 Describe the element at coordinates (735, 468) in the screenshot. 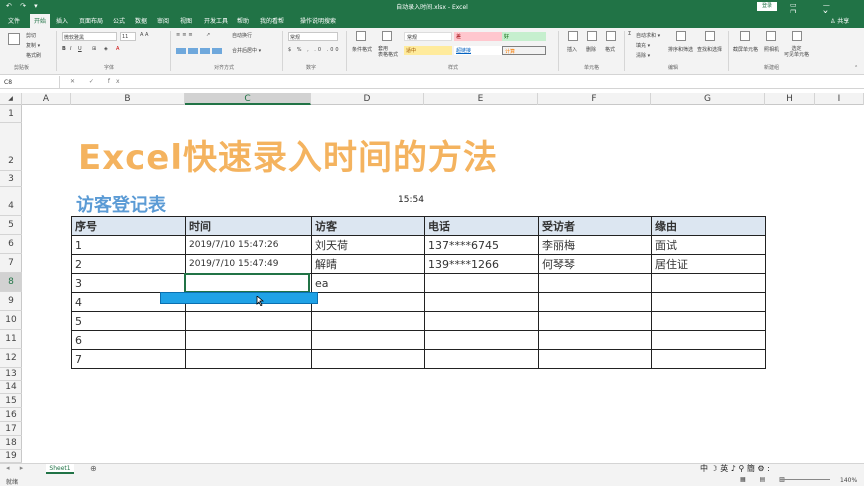

I see `ime-toolbar: 中 ☽ 英 ♪ ⚲ 簡 ⚙ :` at that location.